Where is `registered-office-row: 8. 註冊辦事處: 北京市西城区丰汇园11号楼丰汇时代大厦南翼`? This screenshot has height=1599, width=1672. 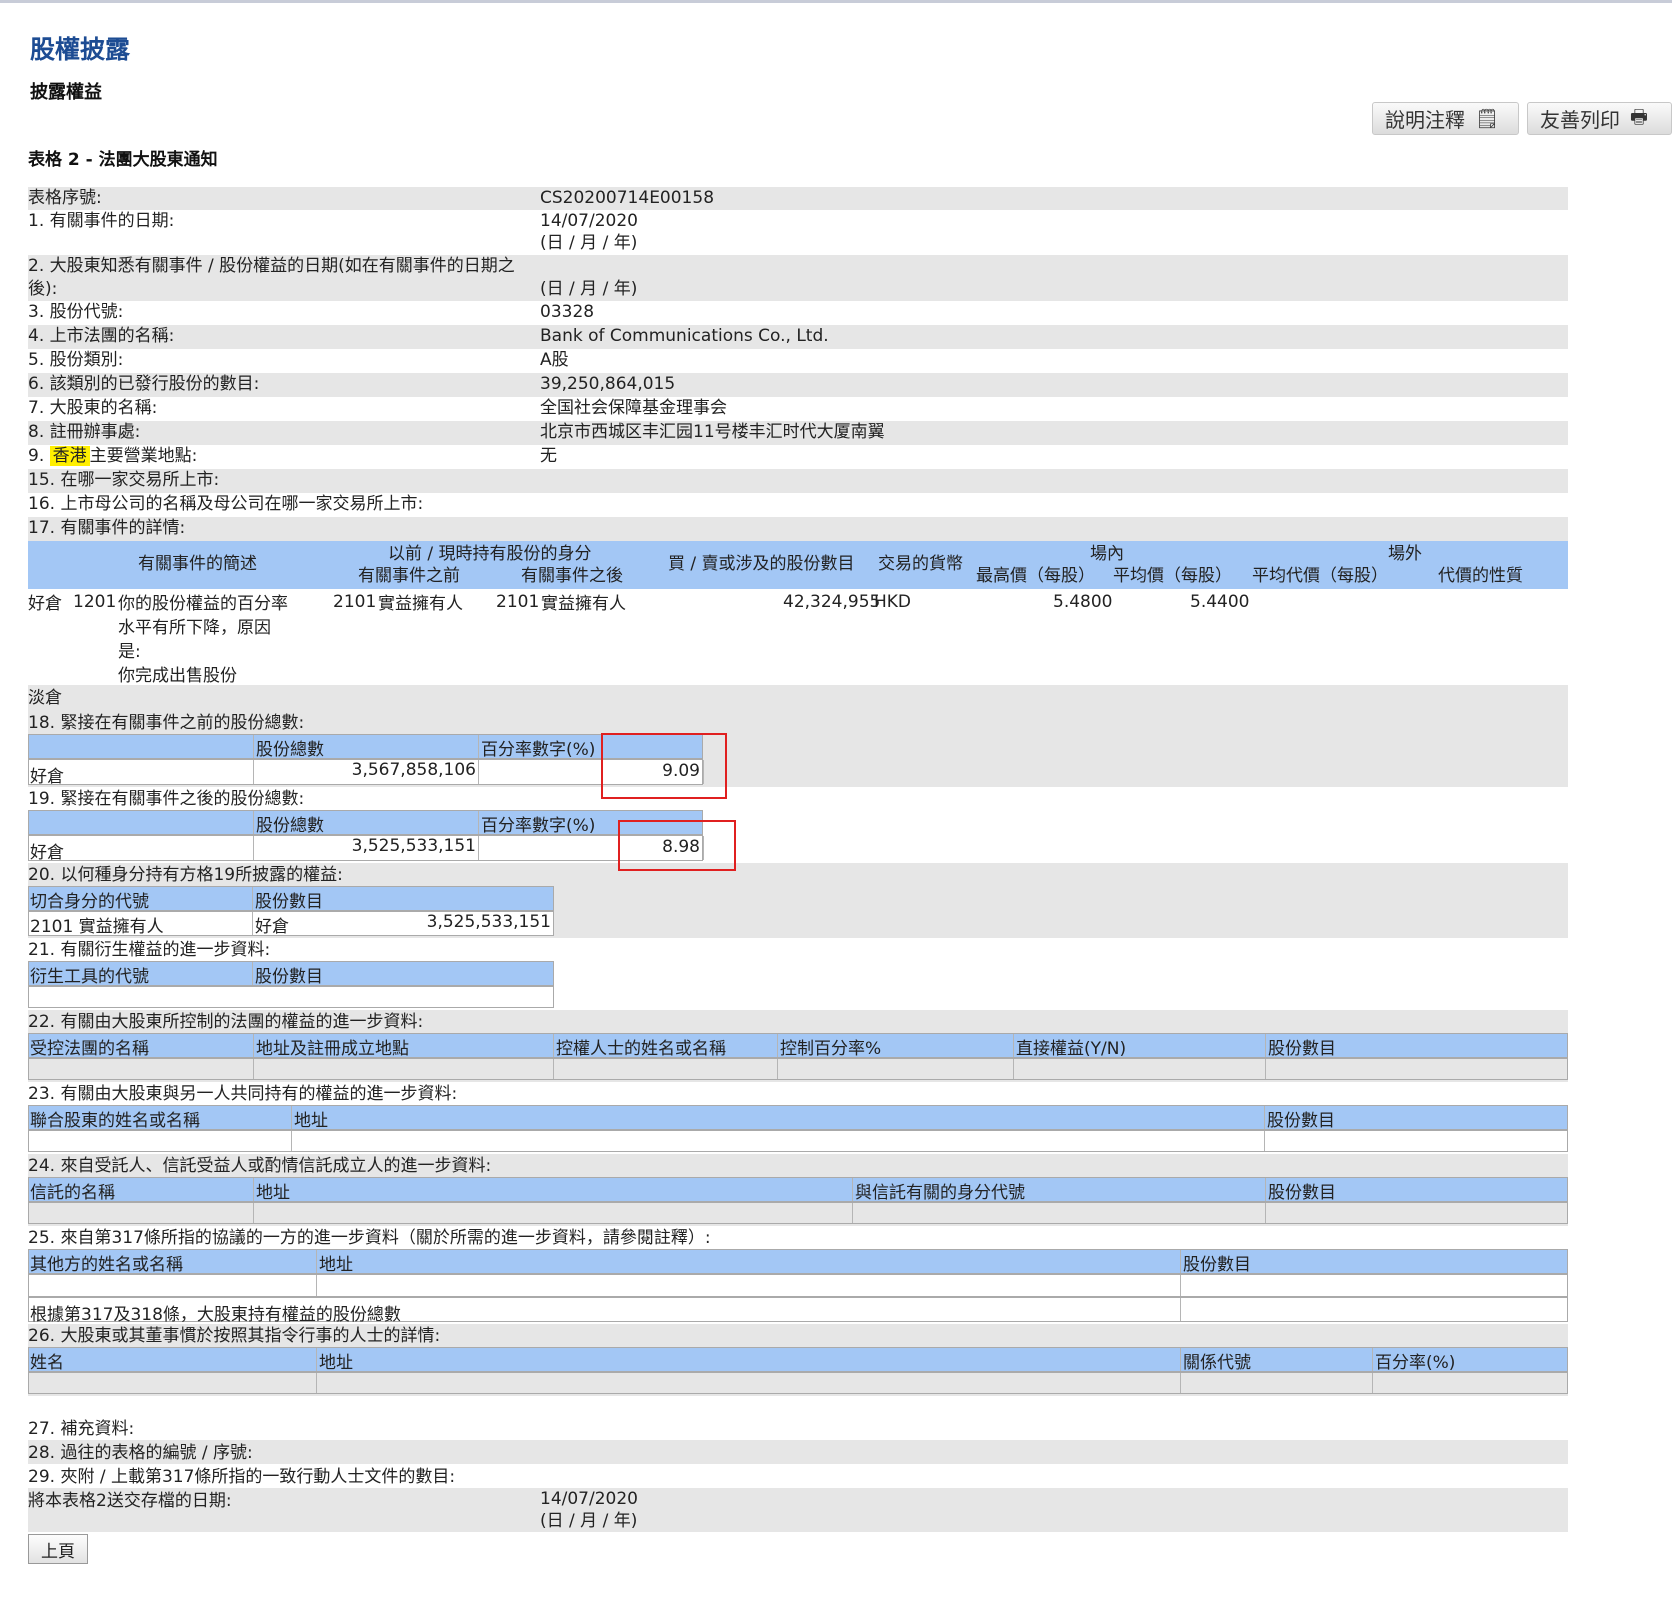
registered-office-row: 8. 註冊辦事處: 北京市西城区丰汇园11号楼丰汇时代大厦南翼 is located at coordinates (798, 433).